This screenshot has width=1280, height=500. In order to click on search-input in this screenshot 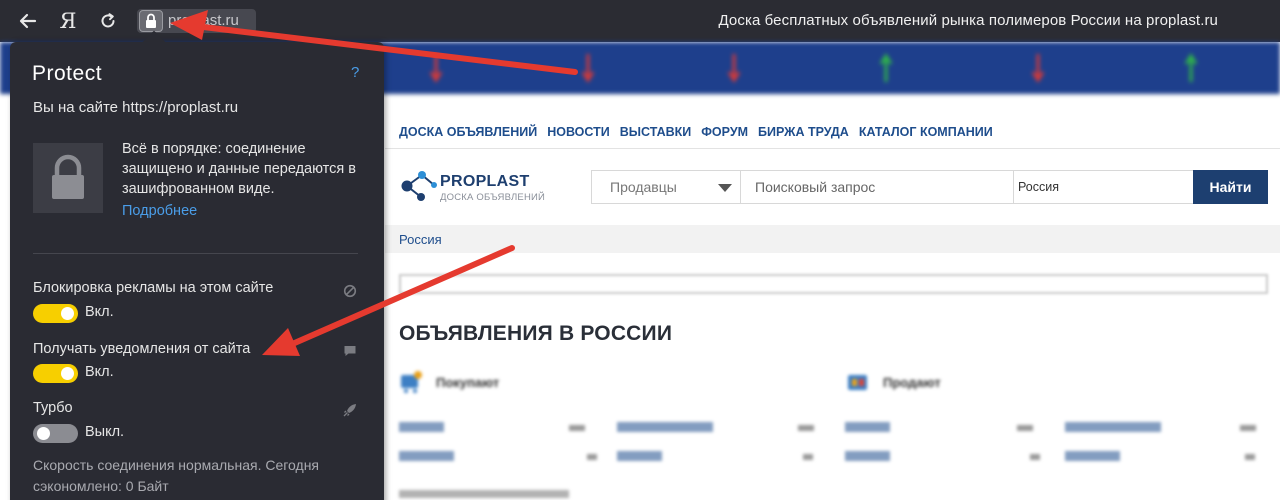, I will do `click(876, 187)`.